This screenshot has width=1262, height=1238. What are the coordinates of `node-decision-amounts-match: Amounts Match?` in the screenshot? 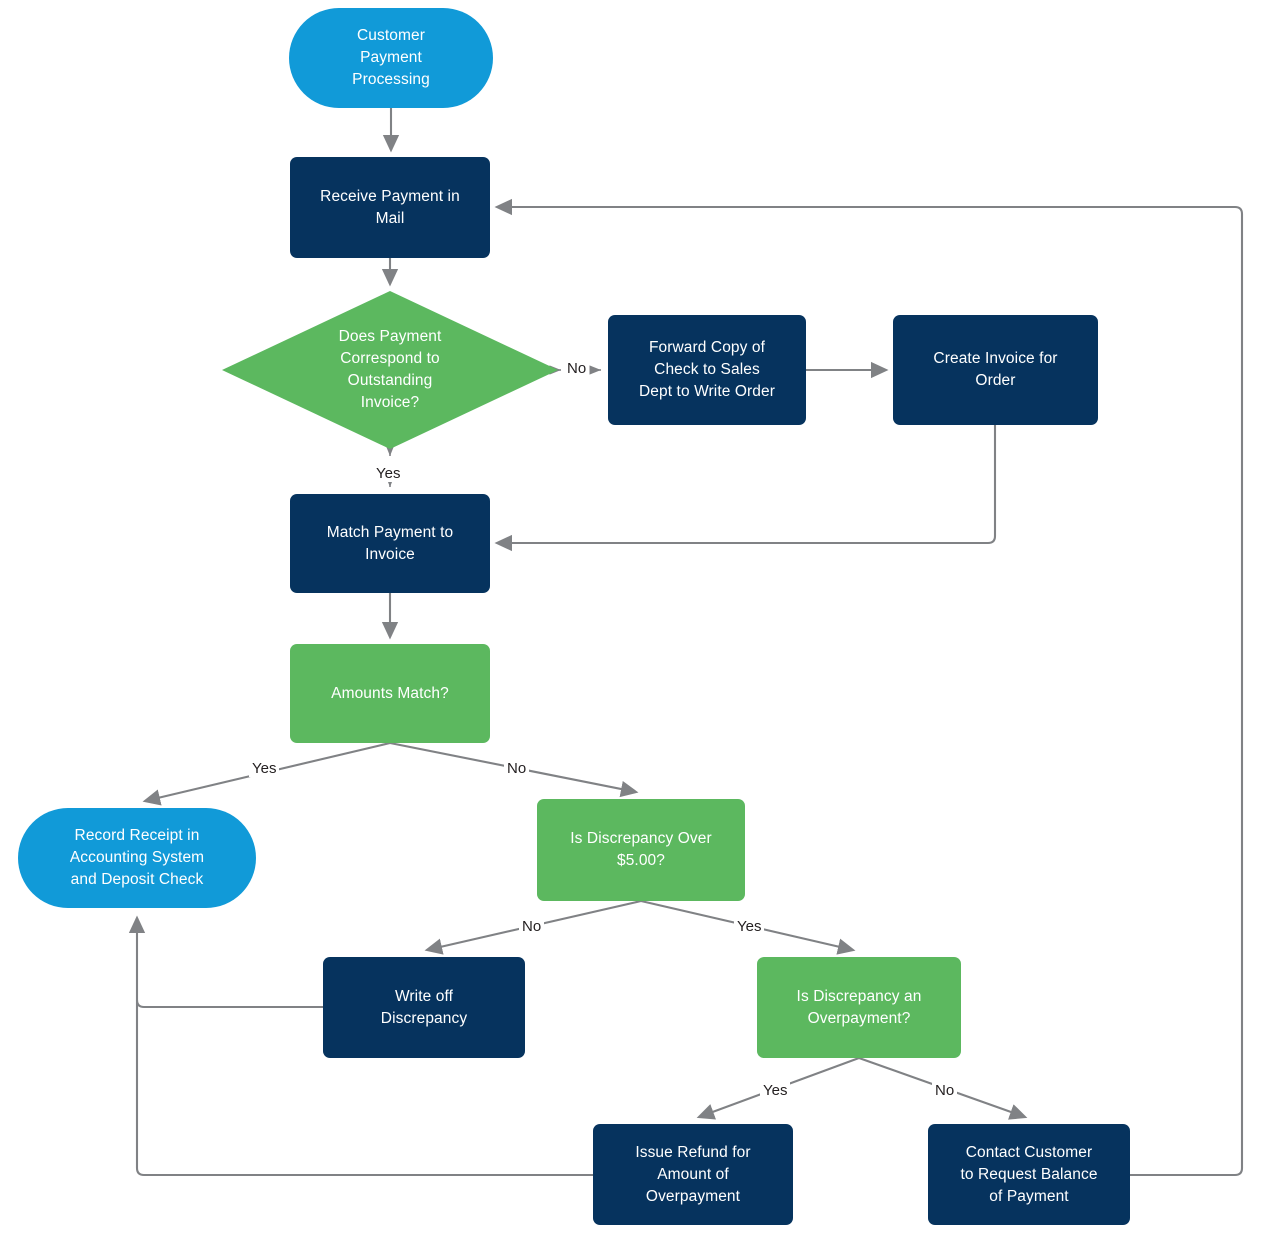 It's located at (390, 693).